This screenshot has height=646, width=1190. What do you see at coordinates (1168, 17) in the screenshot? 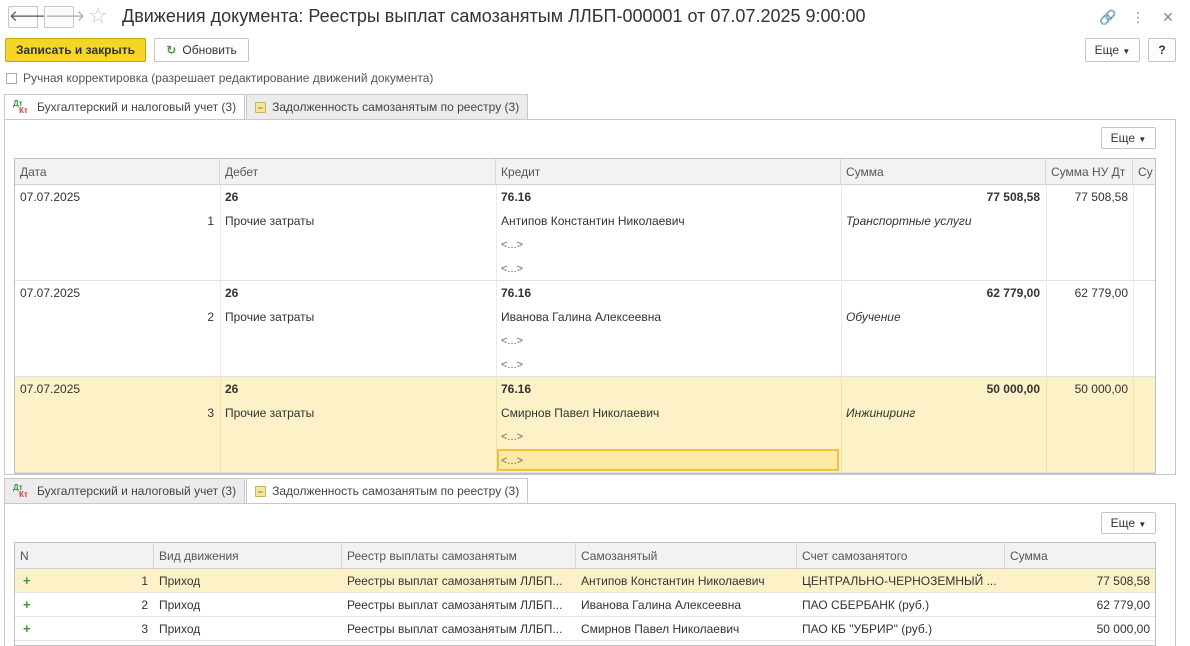
I see `close-icon: ✕` at bounding box center [1168, 17].